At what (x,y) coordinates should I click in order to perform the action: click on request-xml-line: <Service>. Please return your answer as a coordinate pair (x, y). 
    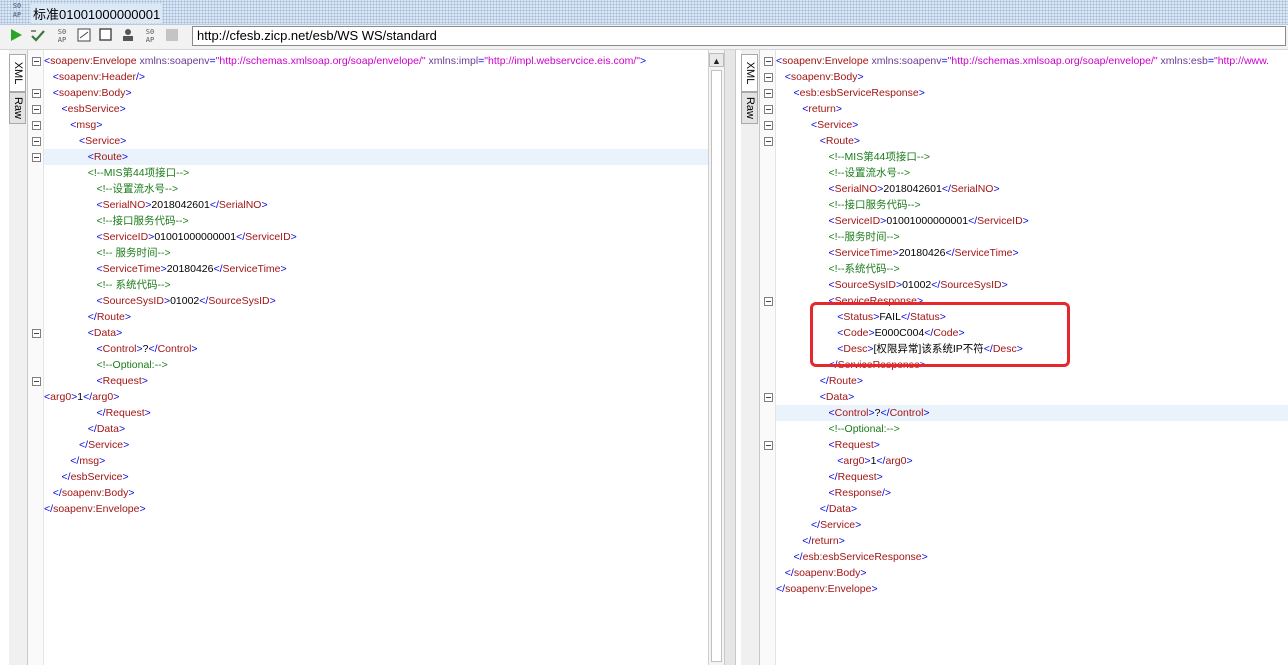
    Looking at the image, I should click on (384, 141).